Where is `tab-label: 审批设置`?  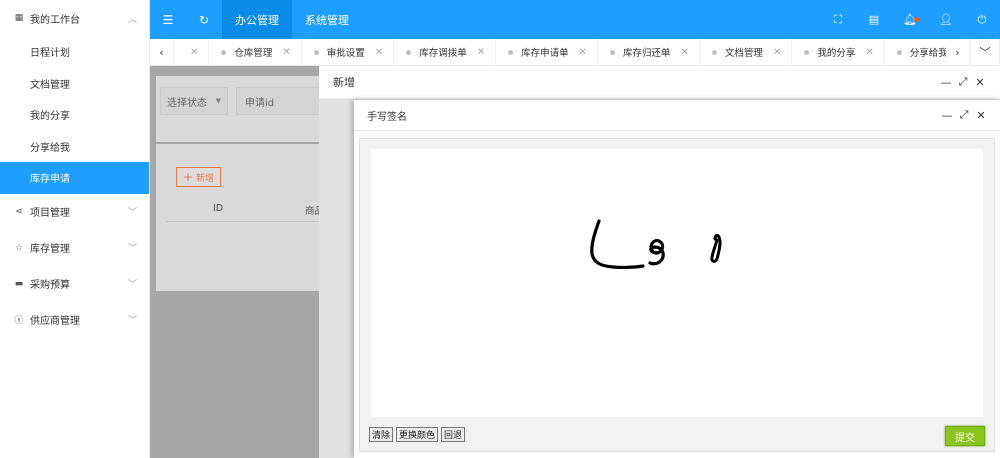 tab-label: 审批设置 is located at coordinates (345, 53).